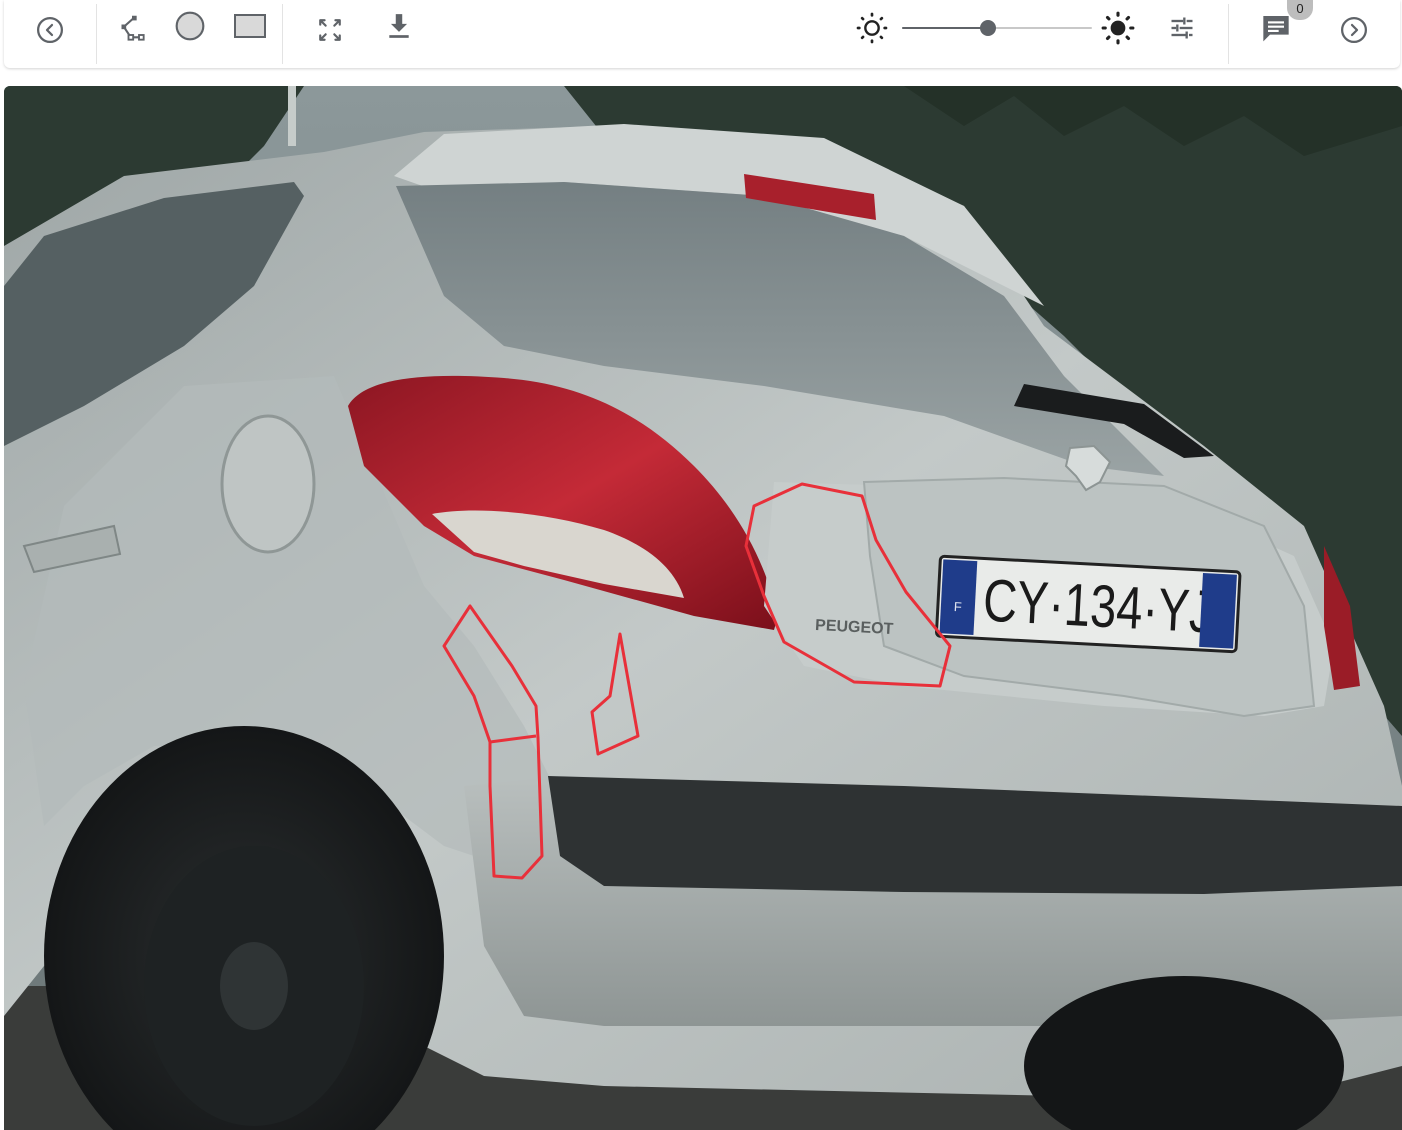  I want to click on slider-fill, so click(945, 28).